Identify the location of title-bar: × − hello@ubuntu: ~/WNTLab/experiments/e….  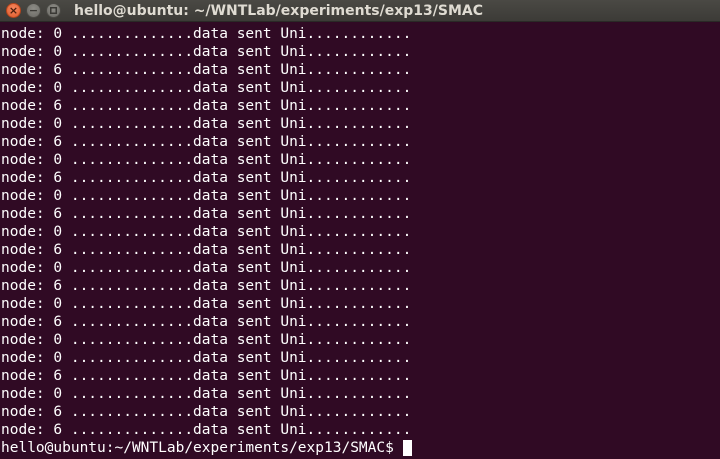
(360, 11).